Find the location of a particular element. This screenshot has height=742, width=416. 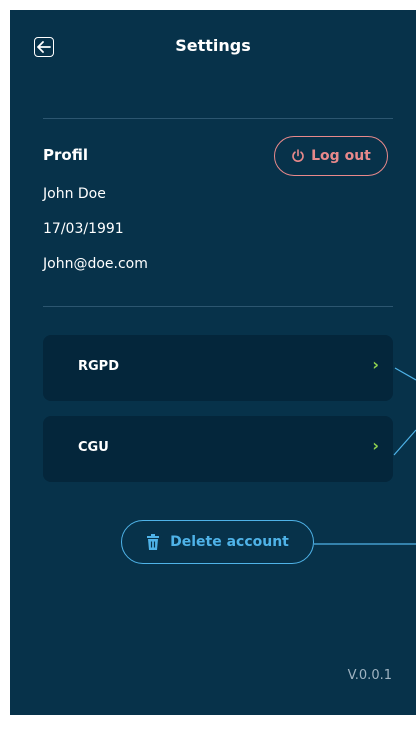

logout-button: Log out is located at coordinates (331, 156).